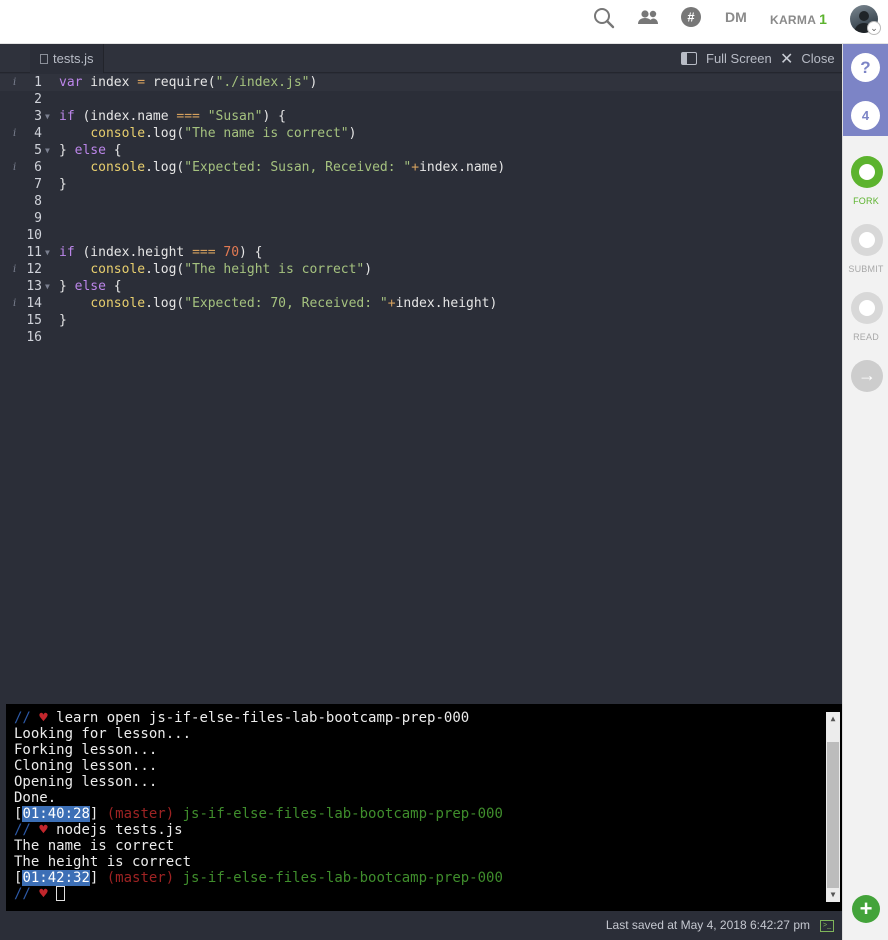  I want to click on code-token: ), so click(352, 133).